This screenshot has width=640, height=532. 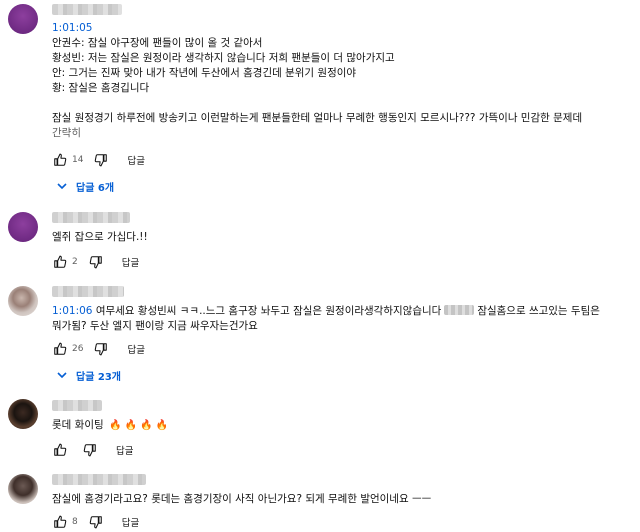 I want to click on replies-count-label: 답글 23개, so click(x=98, y=377).